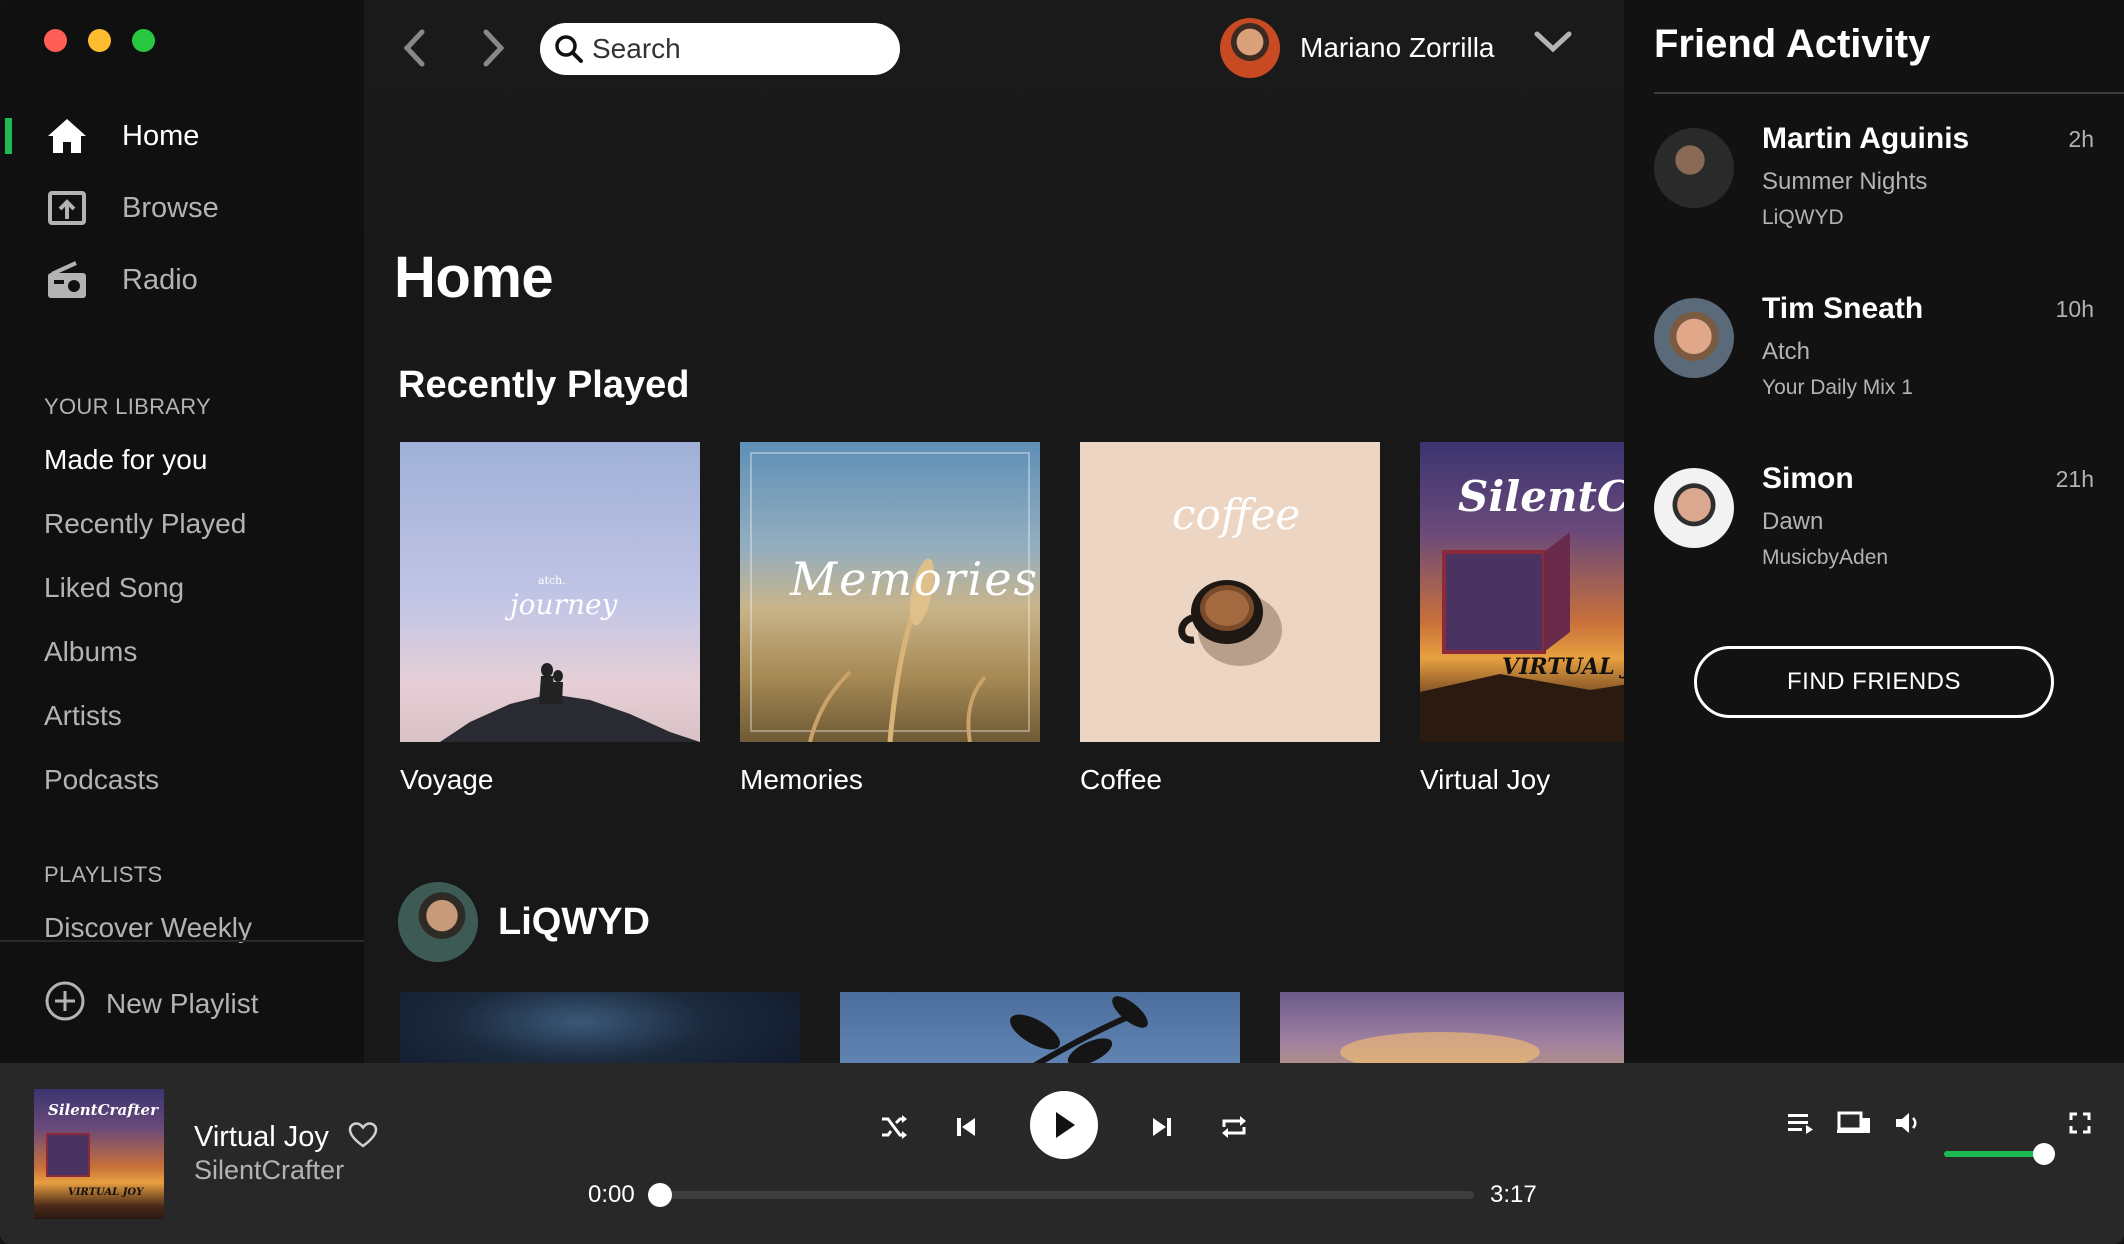 Image resolution: width=2124 pixels, height=1244 pixels. What do you see at coordinates (1250, 48) in the screenshot?
I see `user-avatar` at bounding box center [1250, 48].